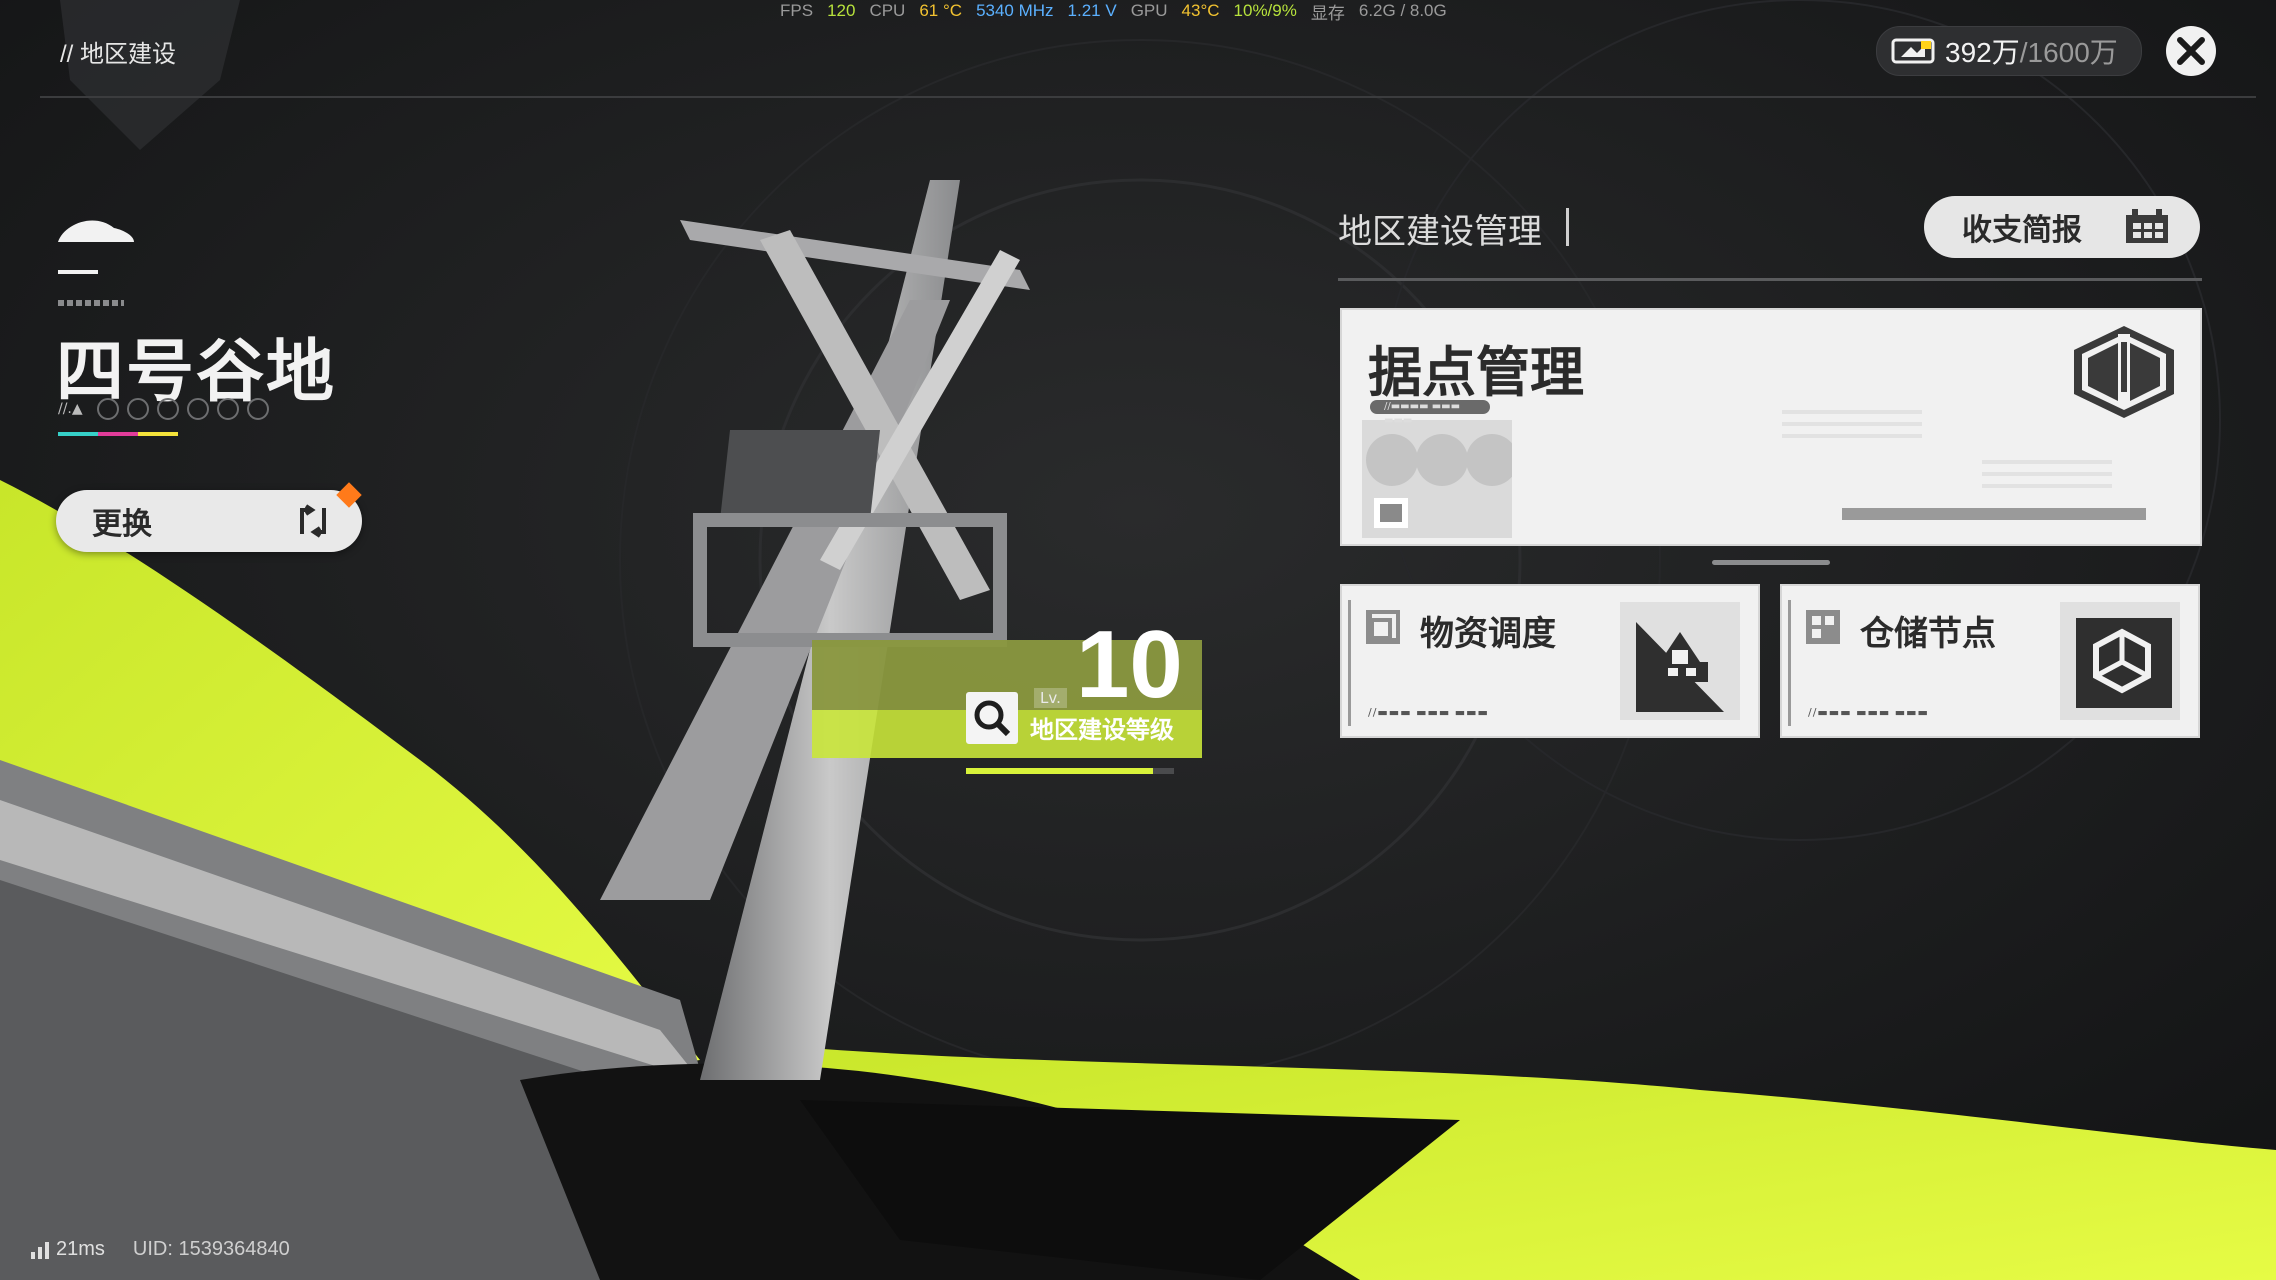 Image resolution: width=2276 pixels, height=1280 pixels. I want to click on close-button, so click(2191, 51).